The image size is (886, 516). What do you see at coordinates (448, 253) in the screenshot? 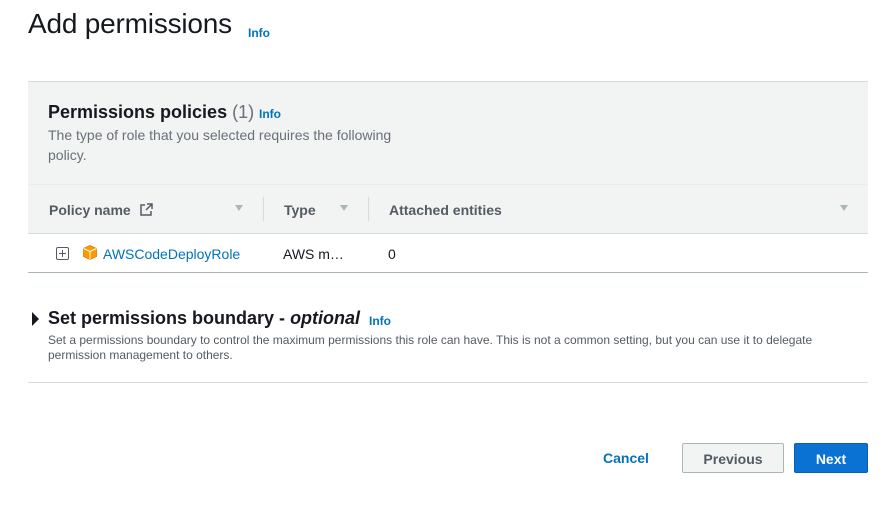
I see `table-row: AWSCodeDeployRole AWS m… 0` at bounding box center [448, 253].